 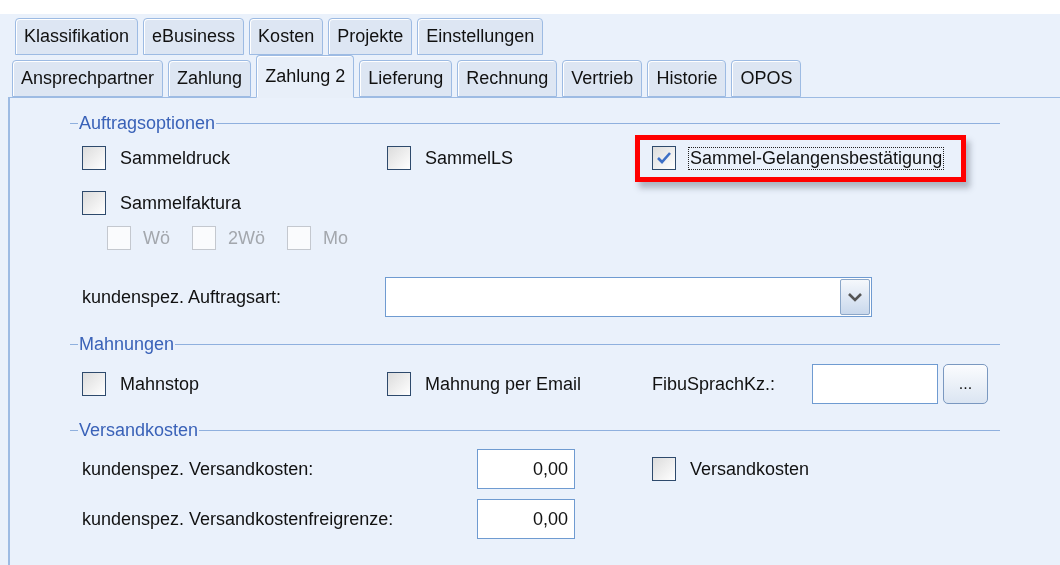 I want to click on field-label: kundenspez. Versandkostenfreigrenze:, so click(x=238, y=519).